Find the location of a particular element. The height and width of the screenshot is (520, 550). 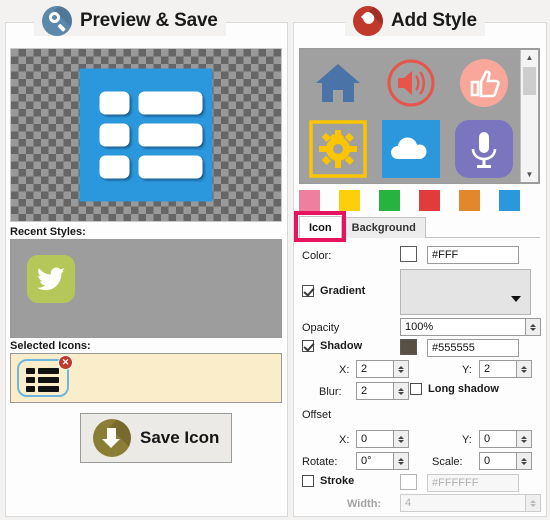

shadow-y-stepper is located at coordinates (524, 369).